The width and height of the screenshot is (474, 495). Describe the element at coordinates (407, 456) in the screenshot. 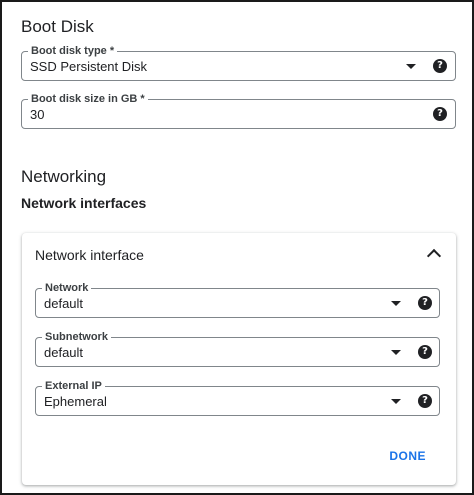

I see `done-button: DONE` at that location.